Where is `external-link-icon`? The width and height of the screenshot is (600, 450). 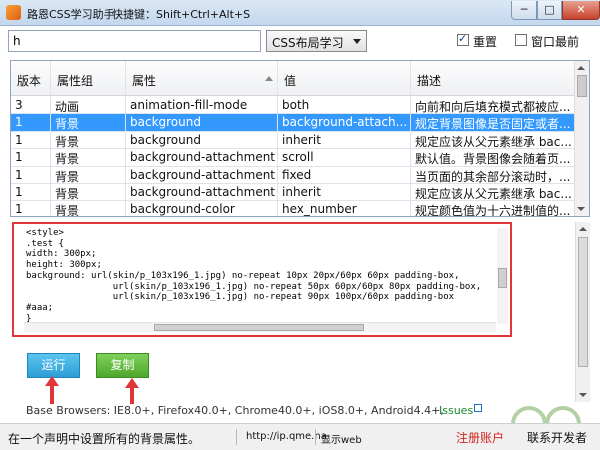
external-link-icon is located at coordinates (478, 408).